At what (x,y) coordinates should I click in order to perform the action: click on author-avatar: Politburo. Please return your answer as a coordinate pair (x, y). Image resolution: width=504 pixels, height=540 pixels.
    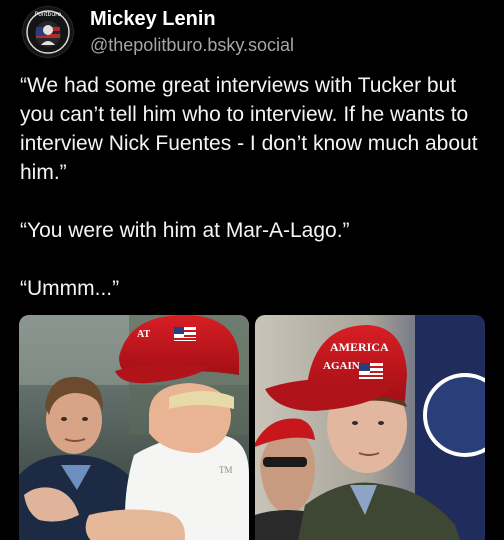
    Looking at the image, I should click on (48, 32).